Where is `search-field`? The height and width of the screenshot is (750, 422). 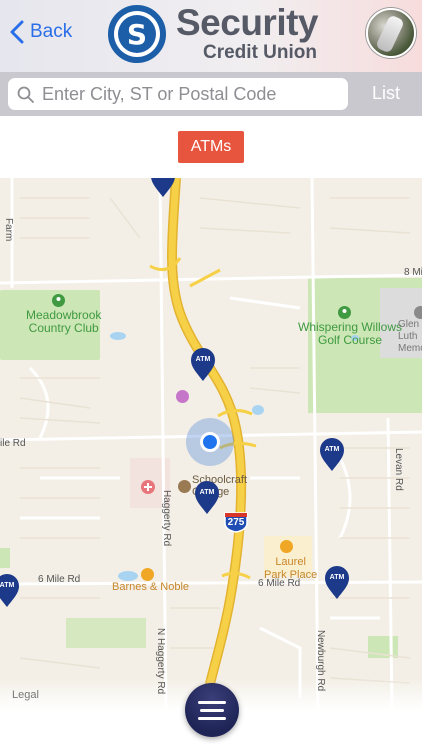 search-field is located at coordinates (178, 94).